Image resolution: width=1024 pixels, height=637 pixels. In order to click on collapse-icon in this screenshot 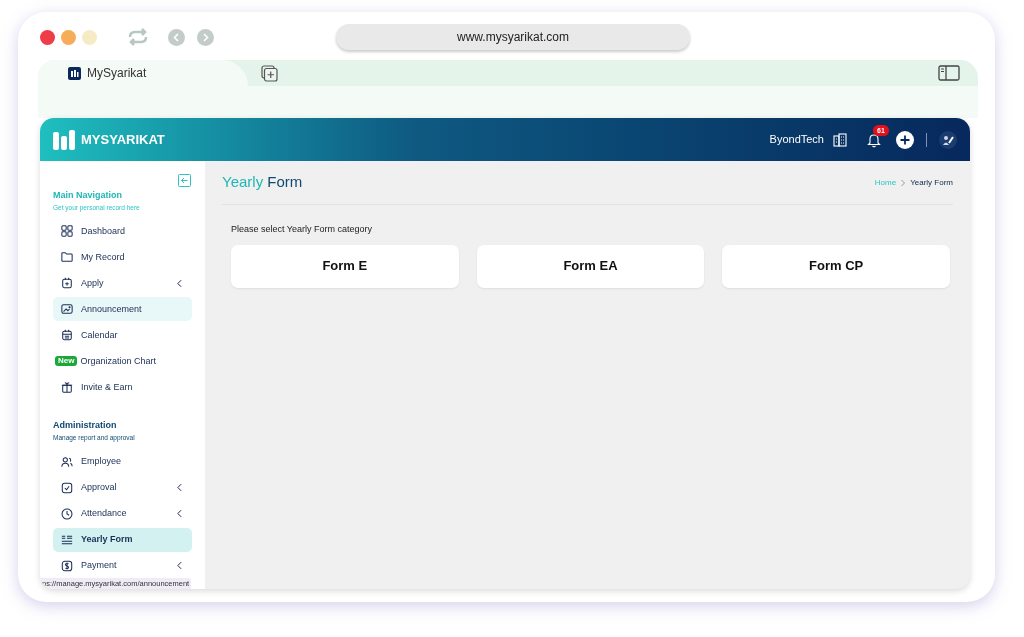, I will do `click(184, 180)`.